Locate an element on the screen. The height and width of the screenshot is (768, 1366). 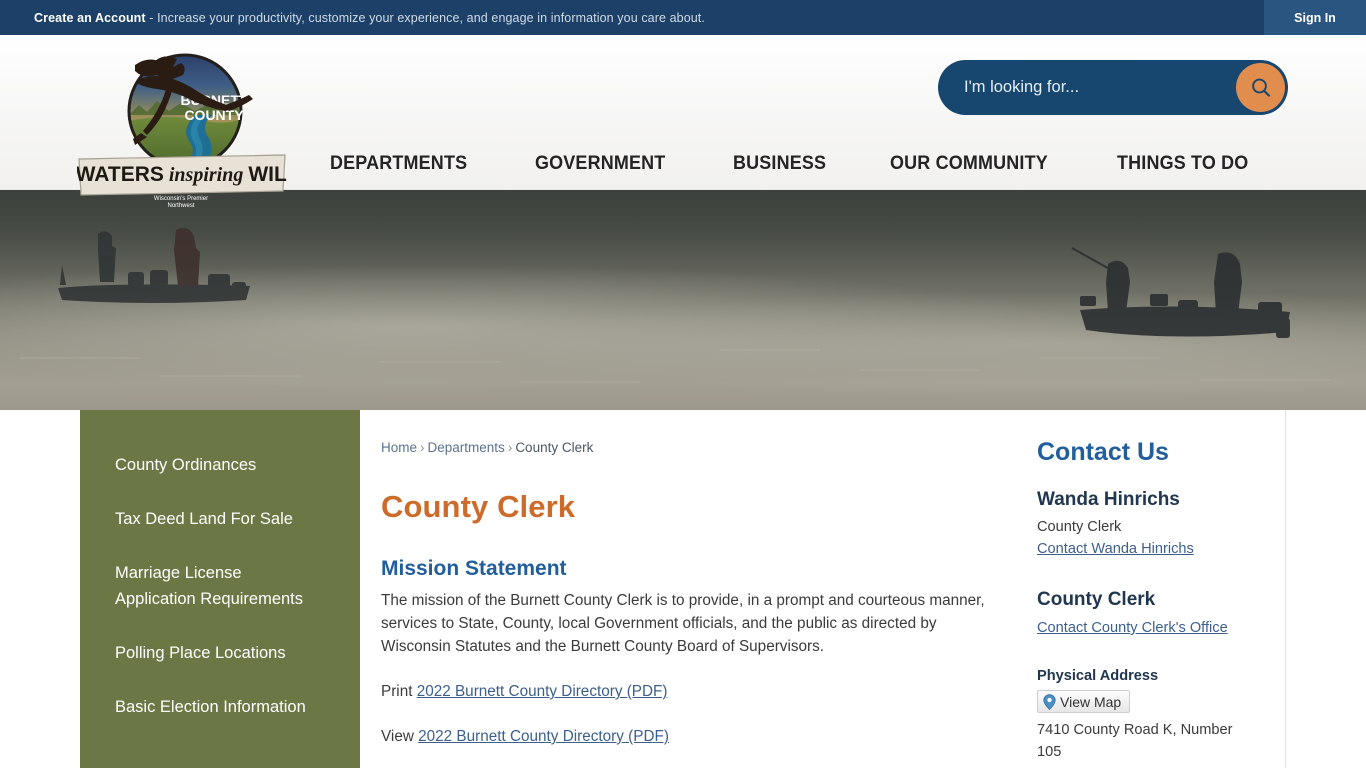
contact-person-link: Contact Wanda Hinrichs is located at coordinates (1115, 549).